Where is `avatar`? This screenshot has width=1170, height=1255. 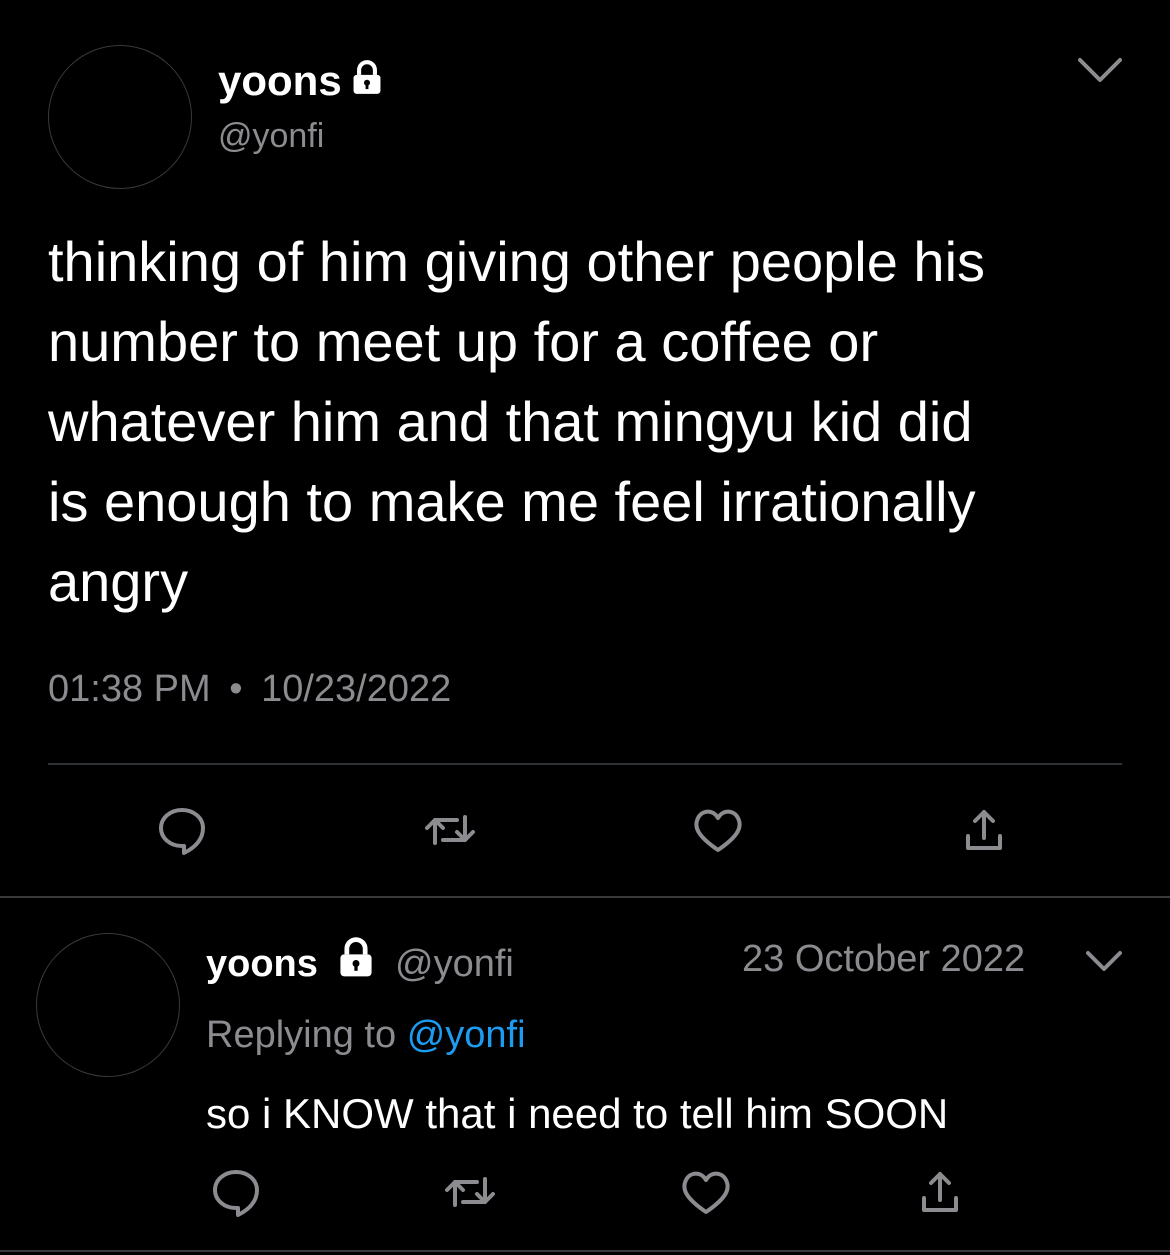 avatar is located at coordinates (120, 117).